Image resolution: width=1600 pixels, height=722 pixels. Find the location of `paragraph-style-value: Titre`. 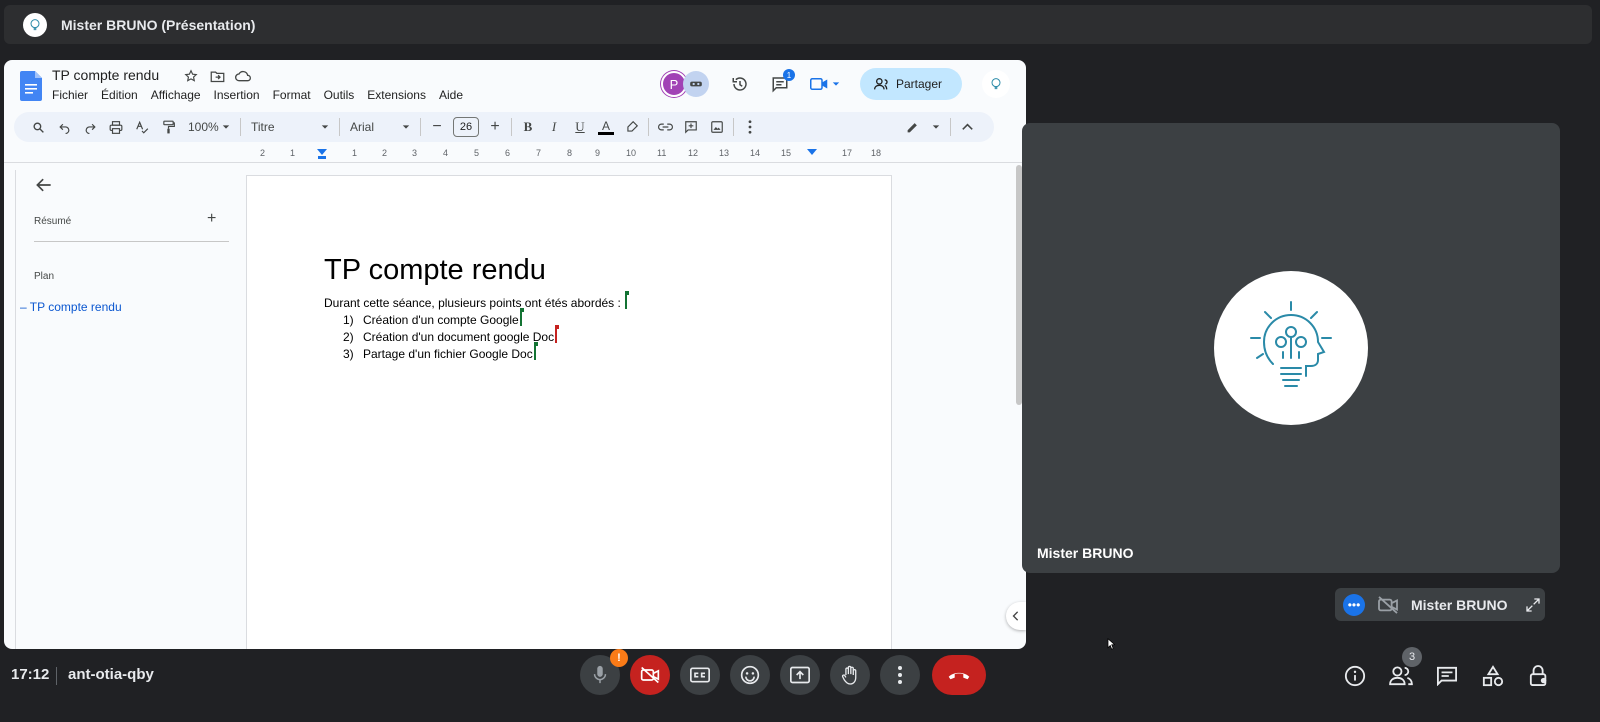

paragraph-style-value: Titre is located at coordinates (263, 127).